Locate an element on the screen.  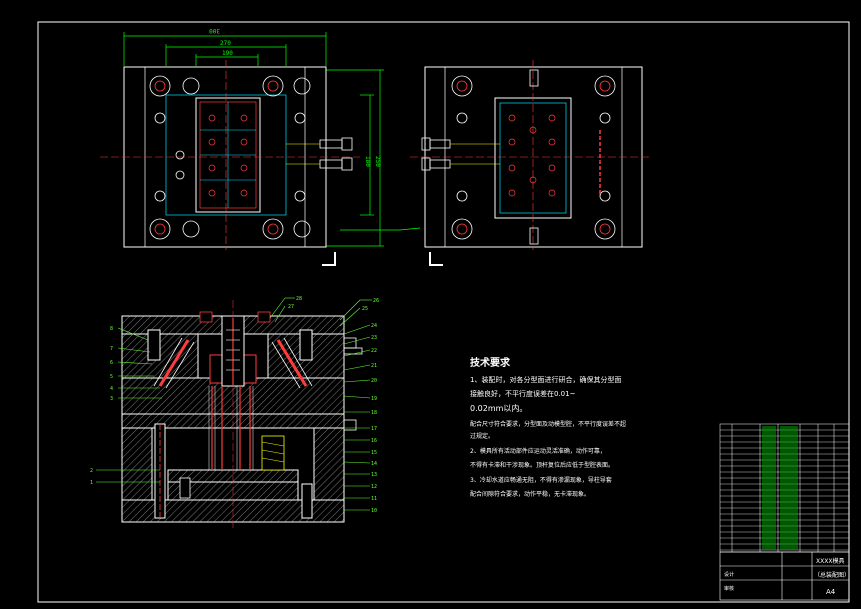
tech-line-1: 1、装配时，对各分型面进行研合，确保其分型面 is located at coordinates (545, 379).